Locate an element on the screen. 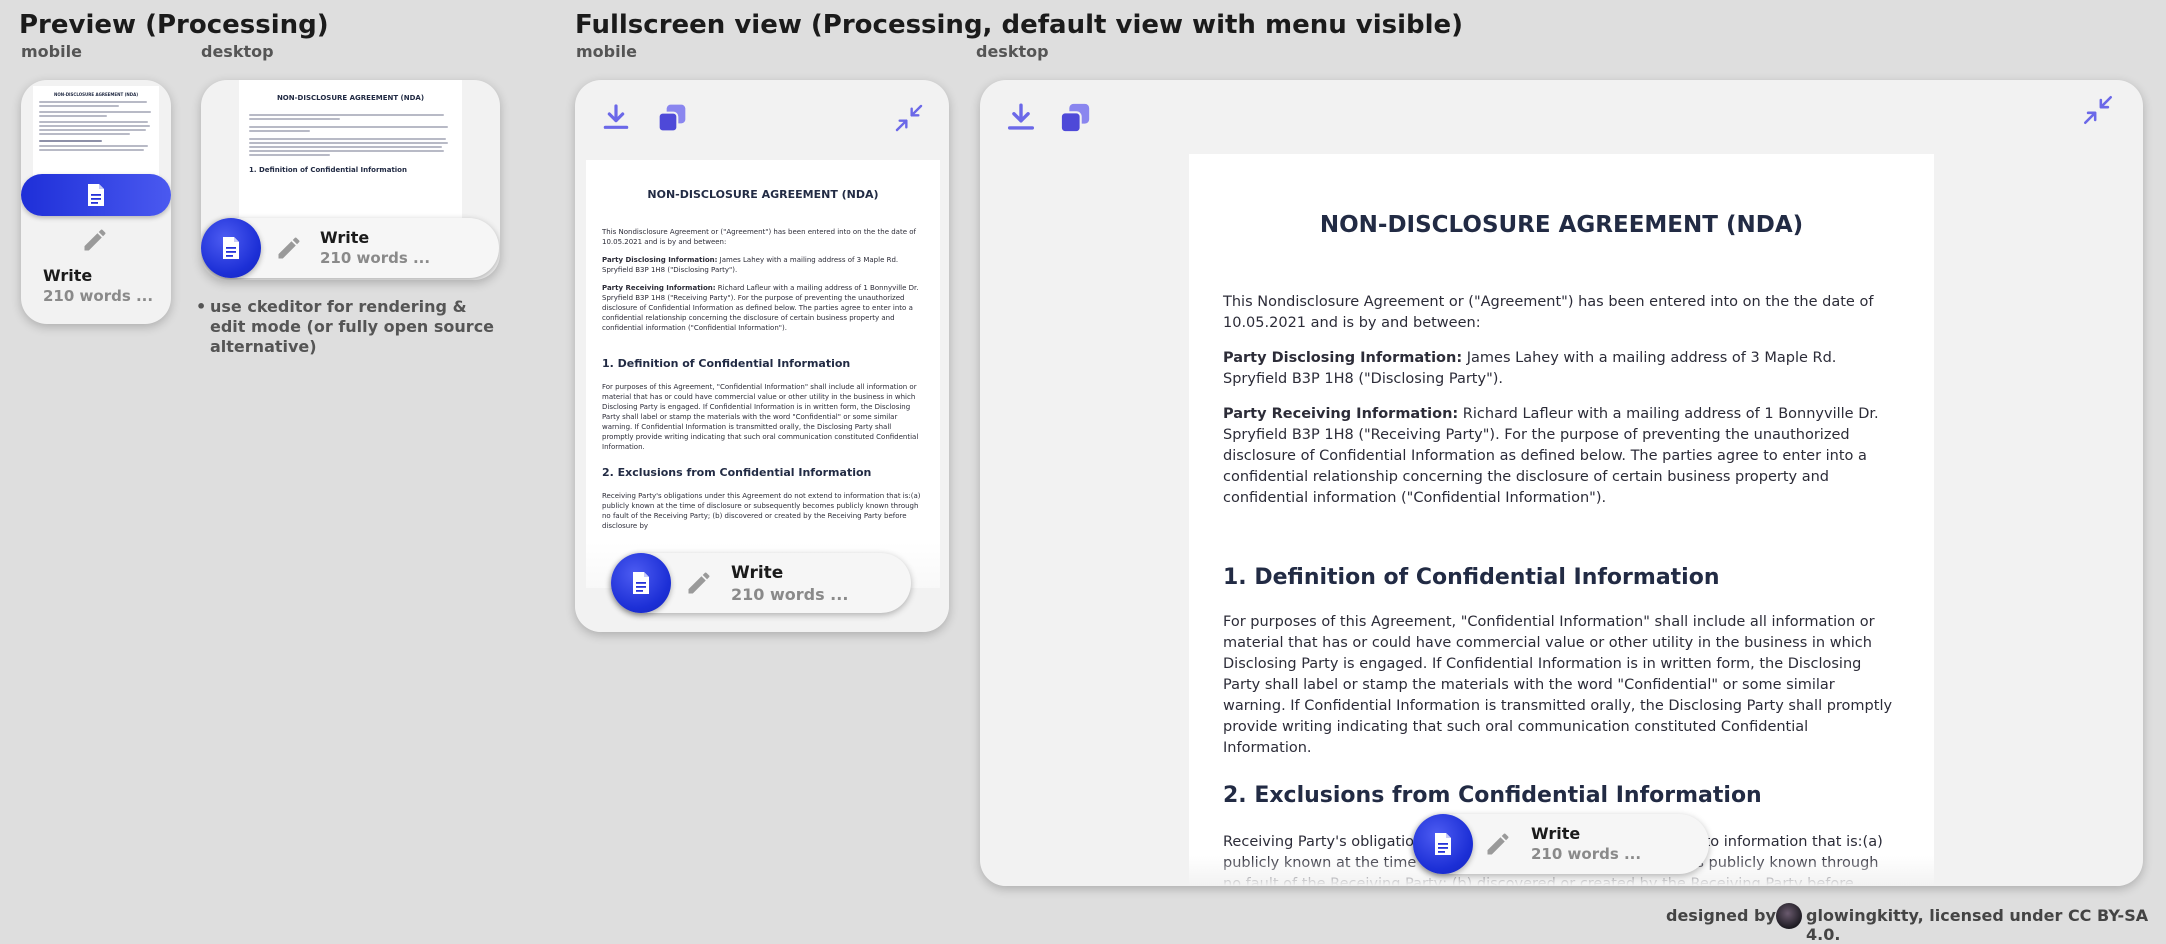 This screenshot has height=944, width=2166. fullscreen-mobile-pill-title: Write is located at coordinates (757, 573).